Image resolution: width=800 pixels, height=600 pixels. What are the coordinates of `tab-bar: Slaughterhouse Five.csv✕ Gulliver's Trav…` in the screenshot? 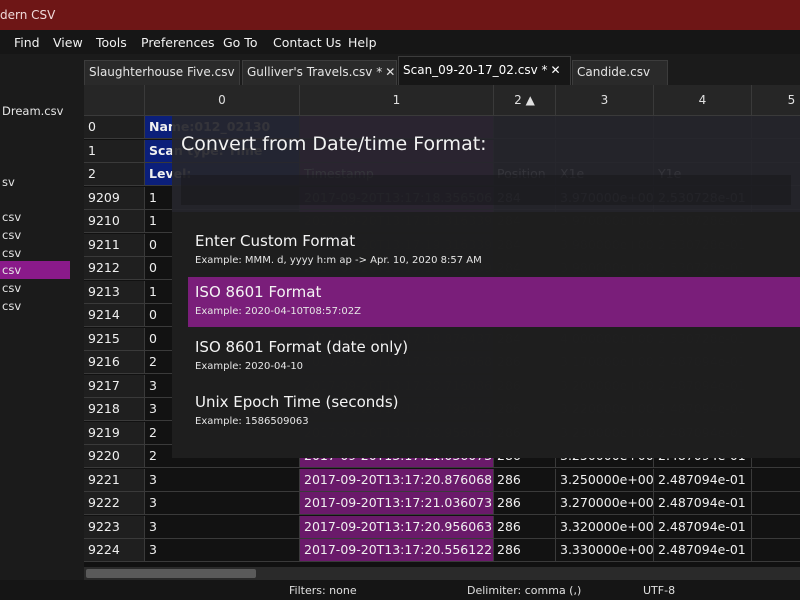 It's located at (442, 69).